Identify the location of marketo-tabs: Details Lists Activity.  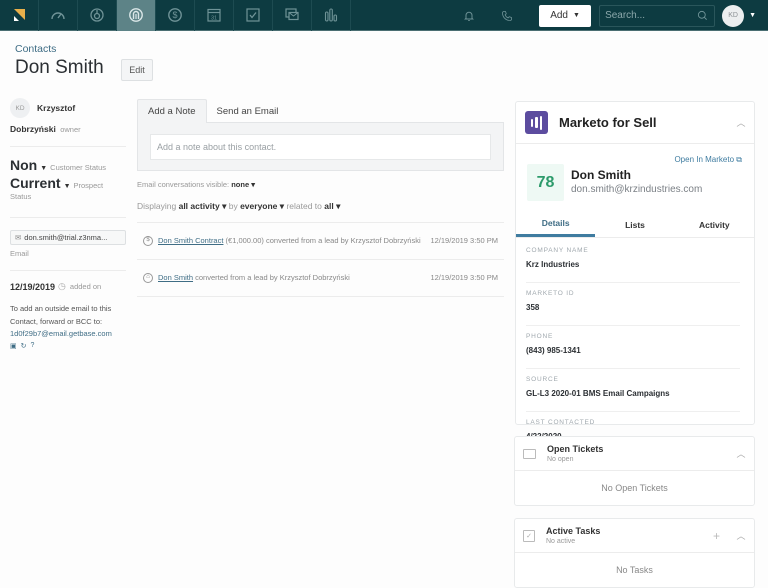
(635, 225).